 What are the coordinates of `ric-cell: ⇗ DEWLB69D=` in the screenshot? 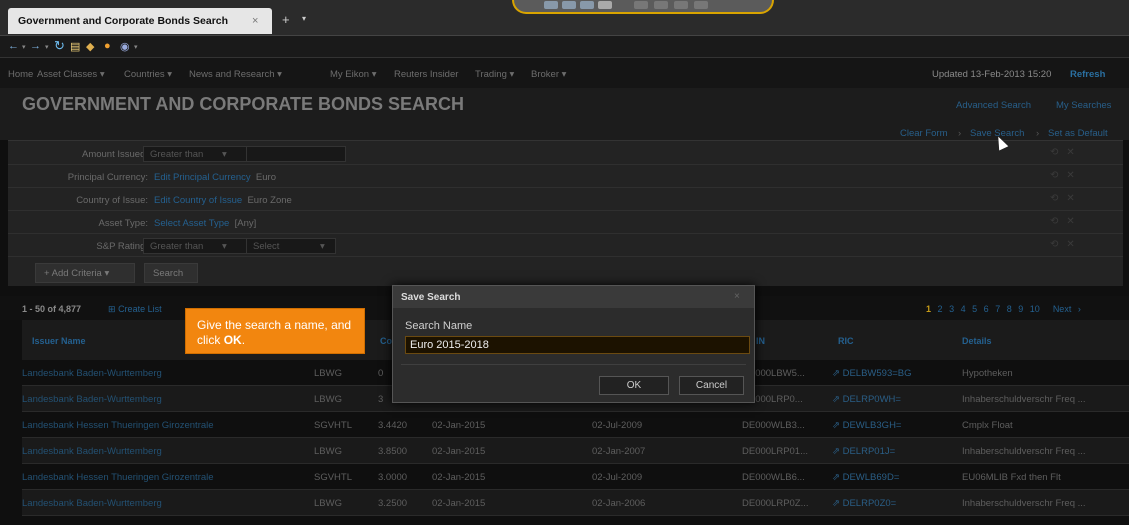 It's located at (865, 477).